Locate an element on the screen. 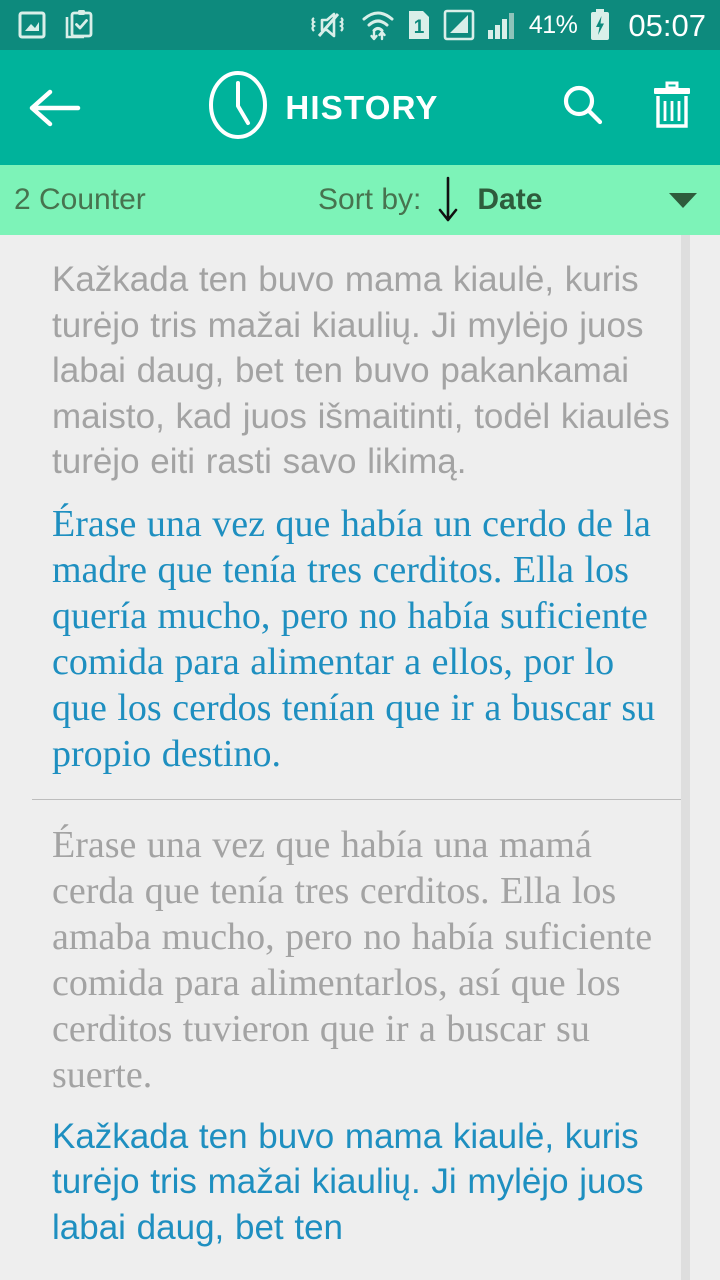 Image resolution: width=720 pixels, height=1280 pixels. counter-label: 2 Counter is located at coordinates (80, 199).